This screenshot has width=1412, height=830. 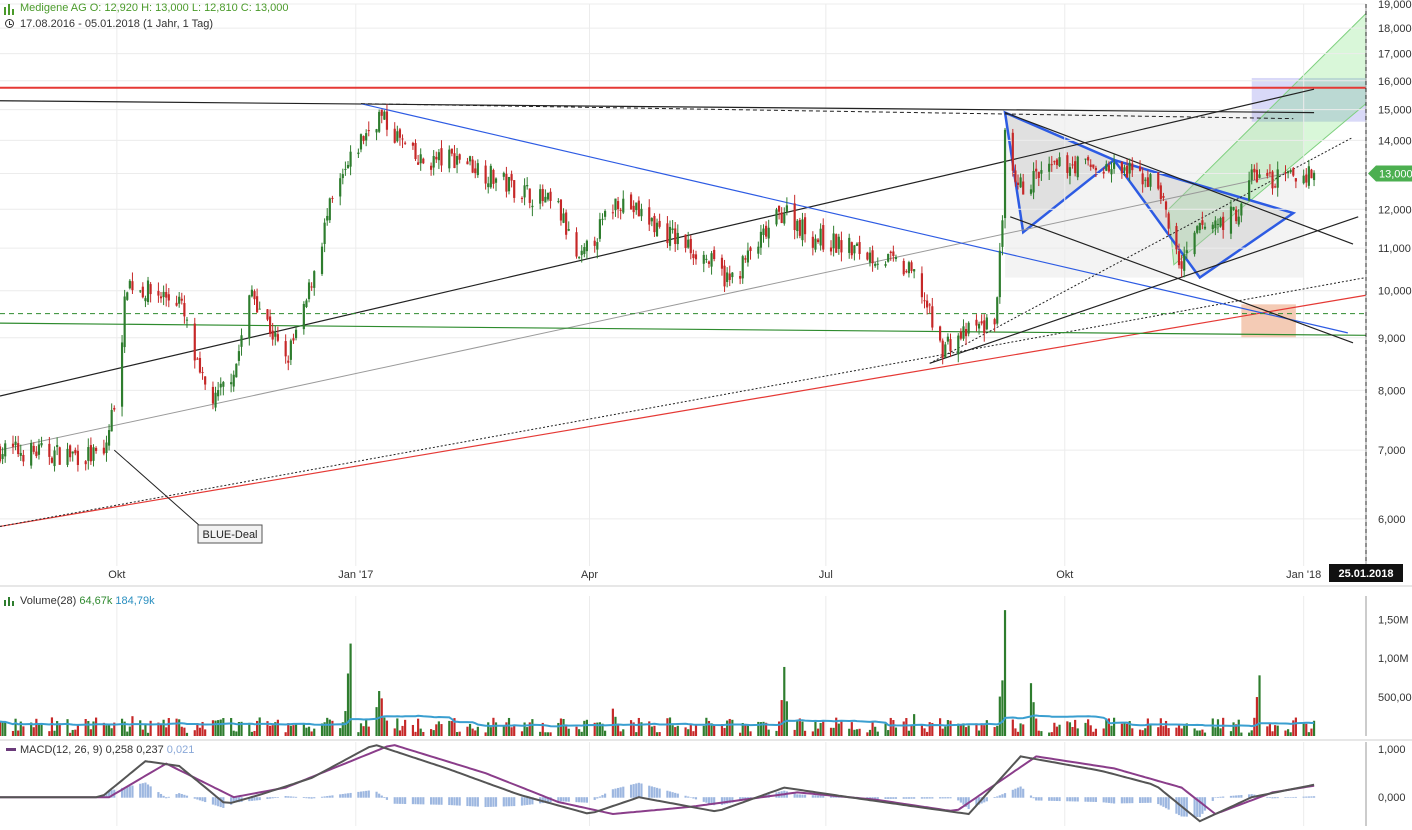 What do you see at coordinates (116, 575) in the screenshot?
I see `x-tick-label: Okt` at bounding box center [116, 575].